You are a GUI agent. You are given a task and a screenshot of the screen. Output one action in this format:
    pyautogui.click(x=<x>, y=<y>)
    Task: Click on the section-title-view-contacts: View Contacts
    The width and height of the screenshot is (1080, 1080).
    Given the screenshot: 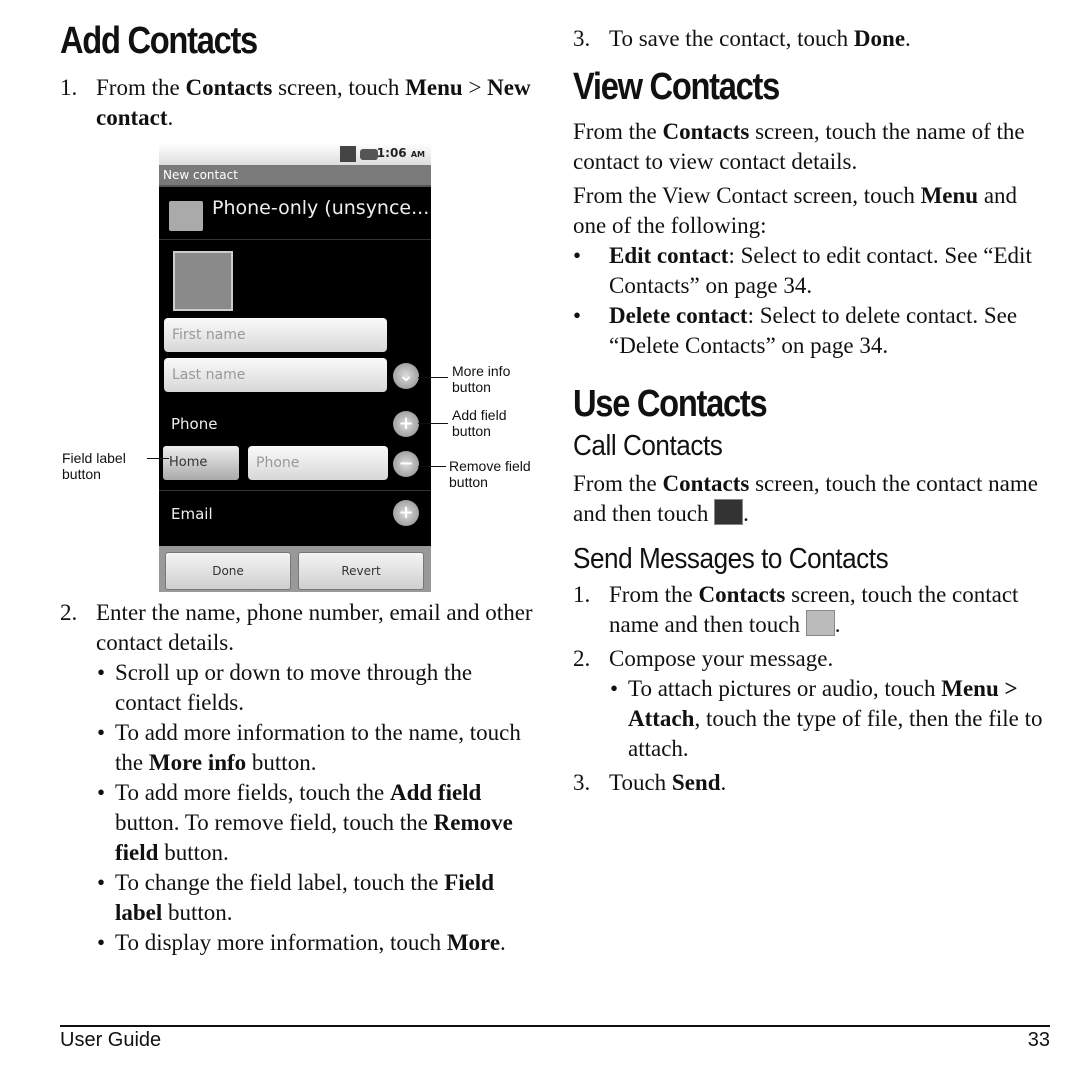 What is the action you would take?
    pyautogui.click(x=676, y=87)
    